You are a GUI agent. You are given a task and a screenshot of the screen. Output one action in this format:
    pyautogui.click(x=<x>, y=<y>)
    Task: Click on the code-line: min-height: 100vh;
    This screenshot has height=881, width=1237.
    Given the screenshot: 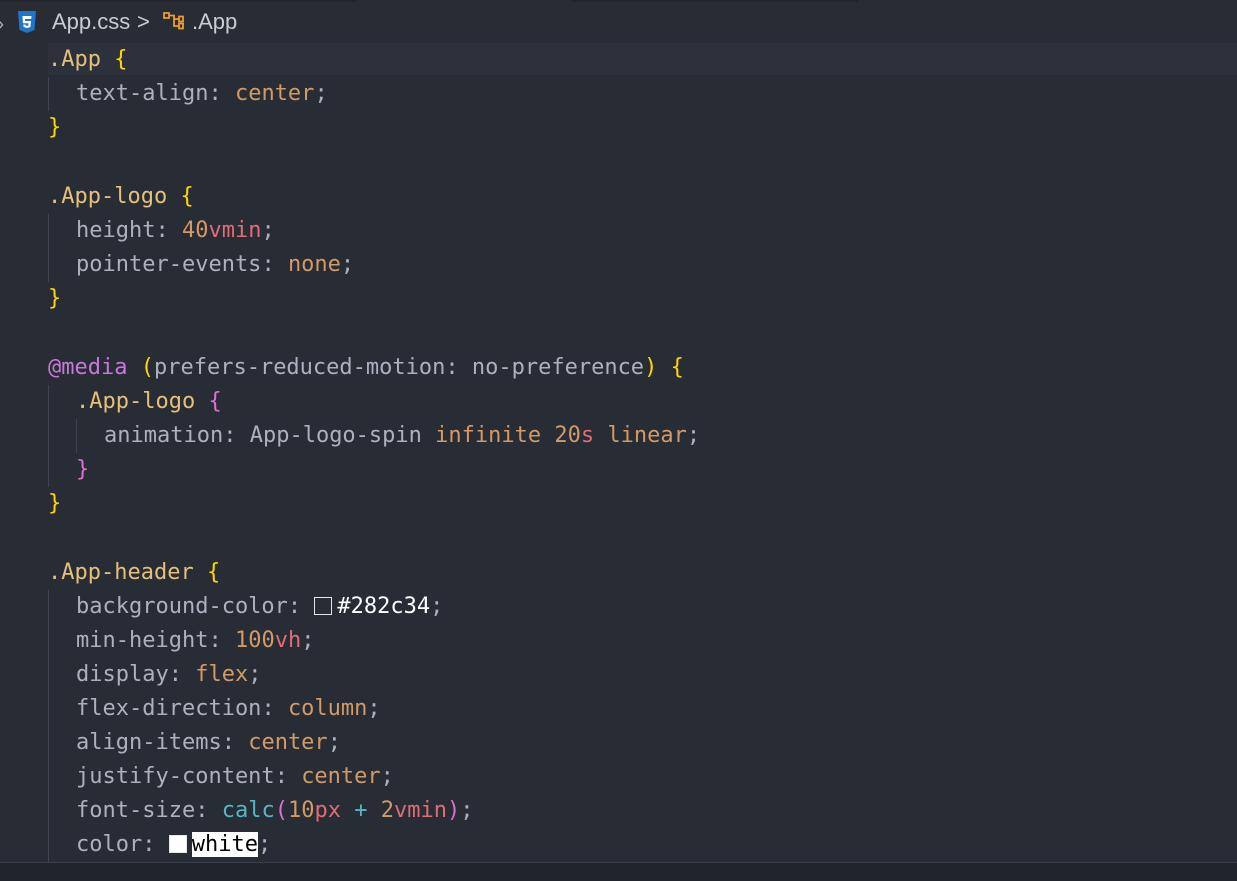 What is the action you would take?
    pyautogui.click(x=195, y=641)
    